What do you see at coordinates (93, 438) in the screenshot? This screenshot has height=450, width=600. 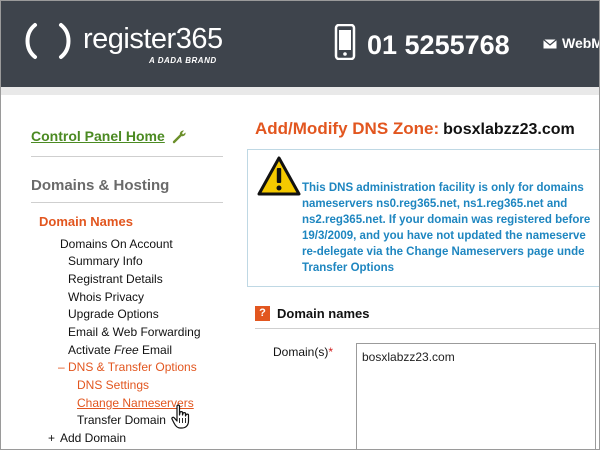 I see `nav-add-domain: Add Domain` at bounding box center [93, 438].